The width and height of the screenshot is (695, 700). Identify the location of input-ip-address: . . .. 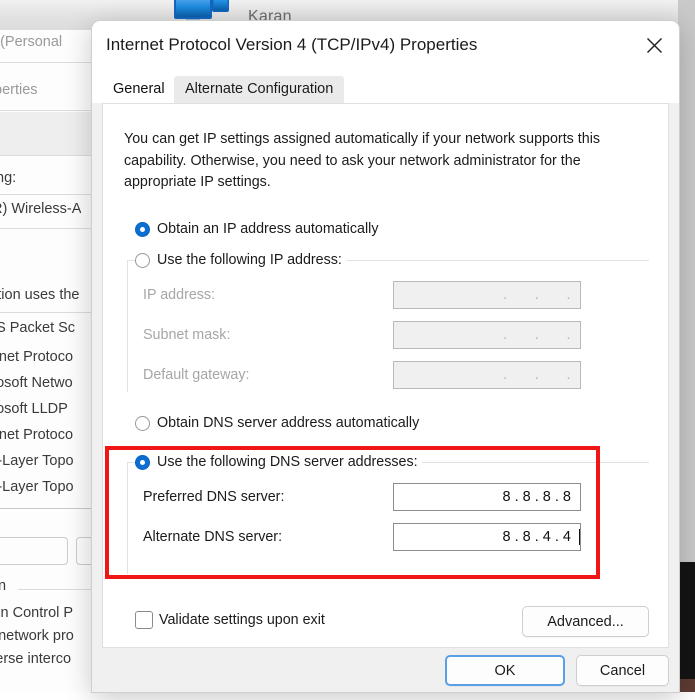
(487, 295).